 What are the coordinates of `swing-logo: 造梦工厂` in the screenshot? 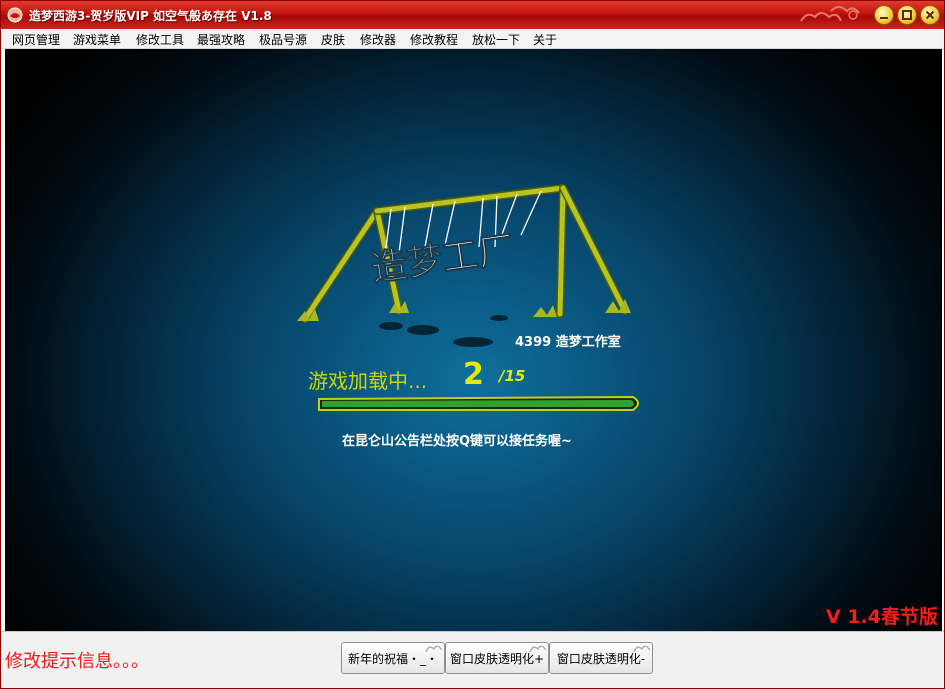 It's located at (464, 265).